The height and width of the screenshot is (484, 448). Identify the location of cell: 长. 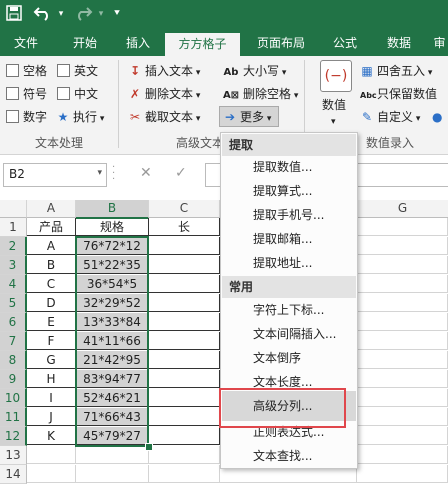
(184, 227).